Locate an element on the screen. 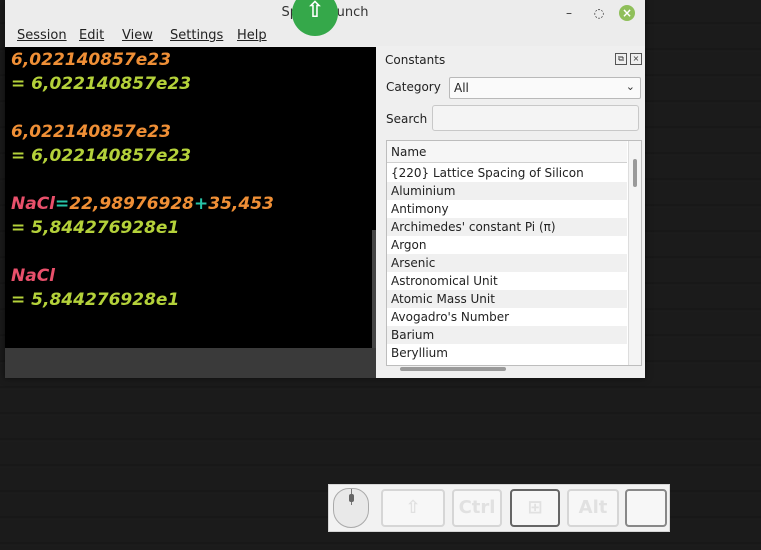  list-item: Avogadro's Number is located at coordinates (507, 317).